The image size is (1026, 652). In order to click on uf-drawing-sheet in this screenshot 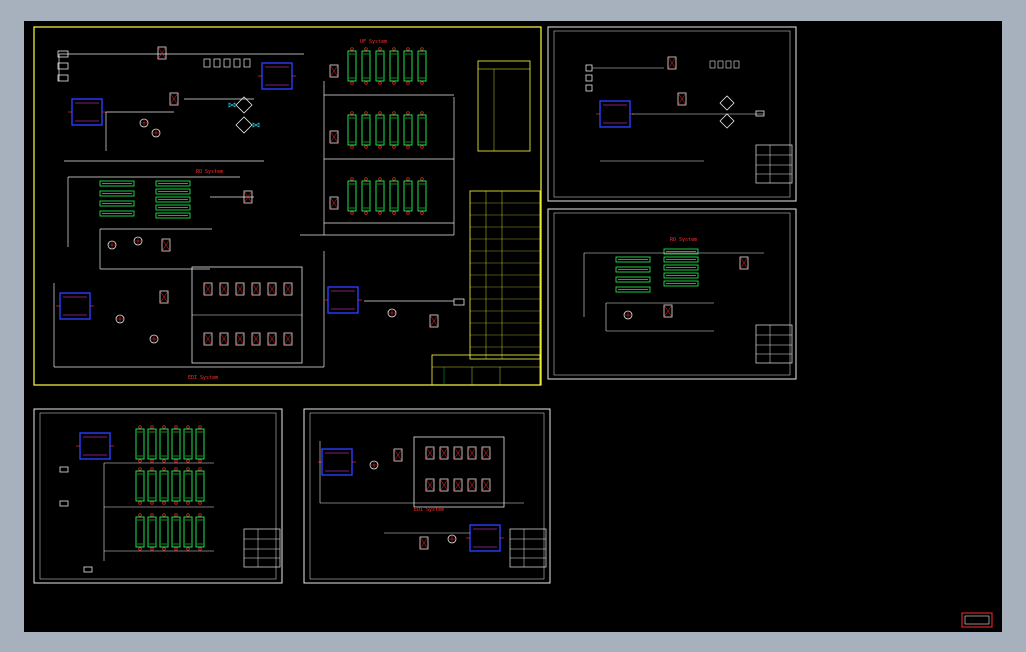, I will do `click(158, 496)`.